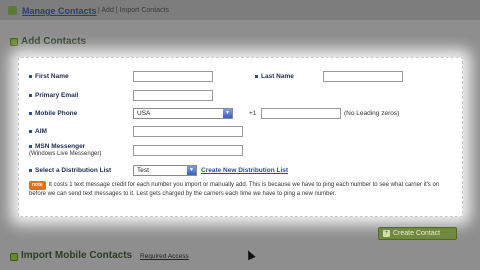 This screenshot has width=480, height=270. I want to click on add-contacts-title: Add Contacts, so click(53, 41).